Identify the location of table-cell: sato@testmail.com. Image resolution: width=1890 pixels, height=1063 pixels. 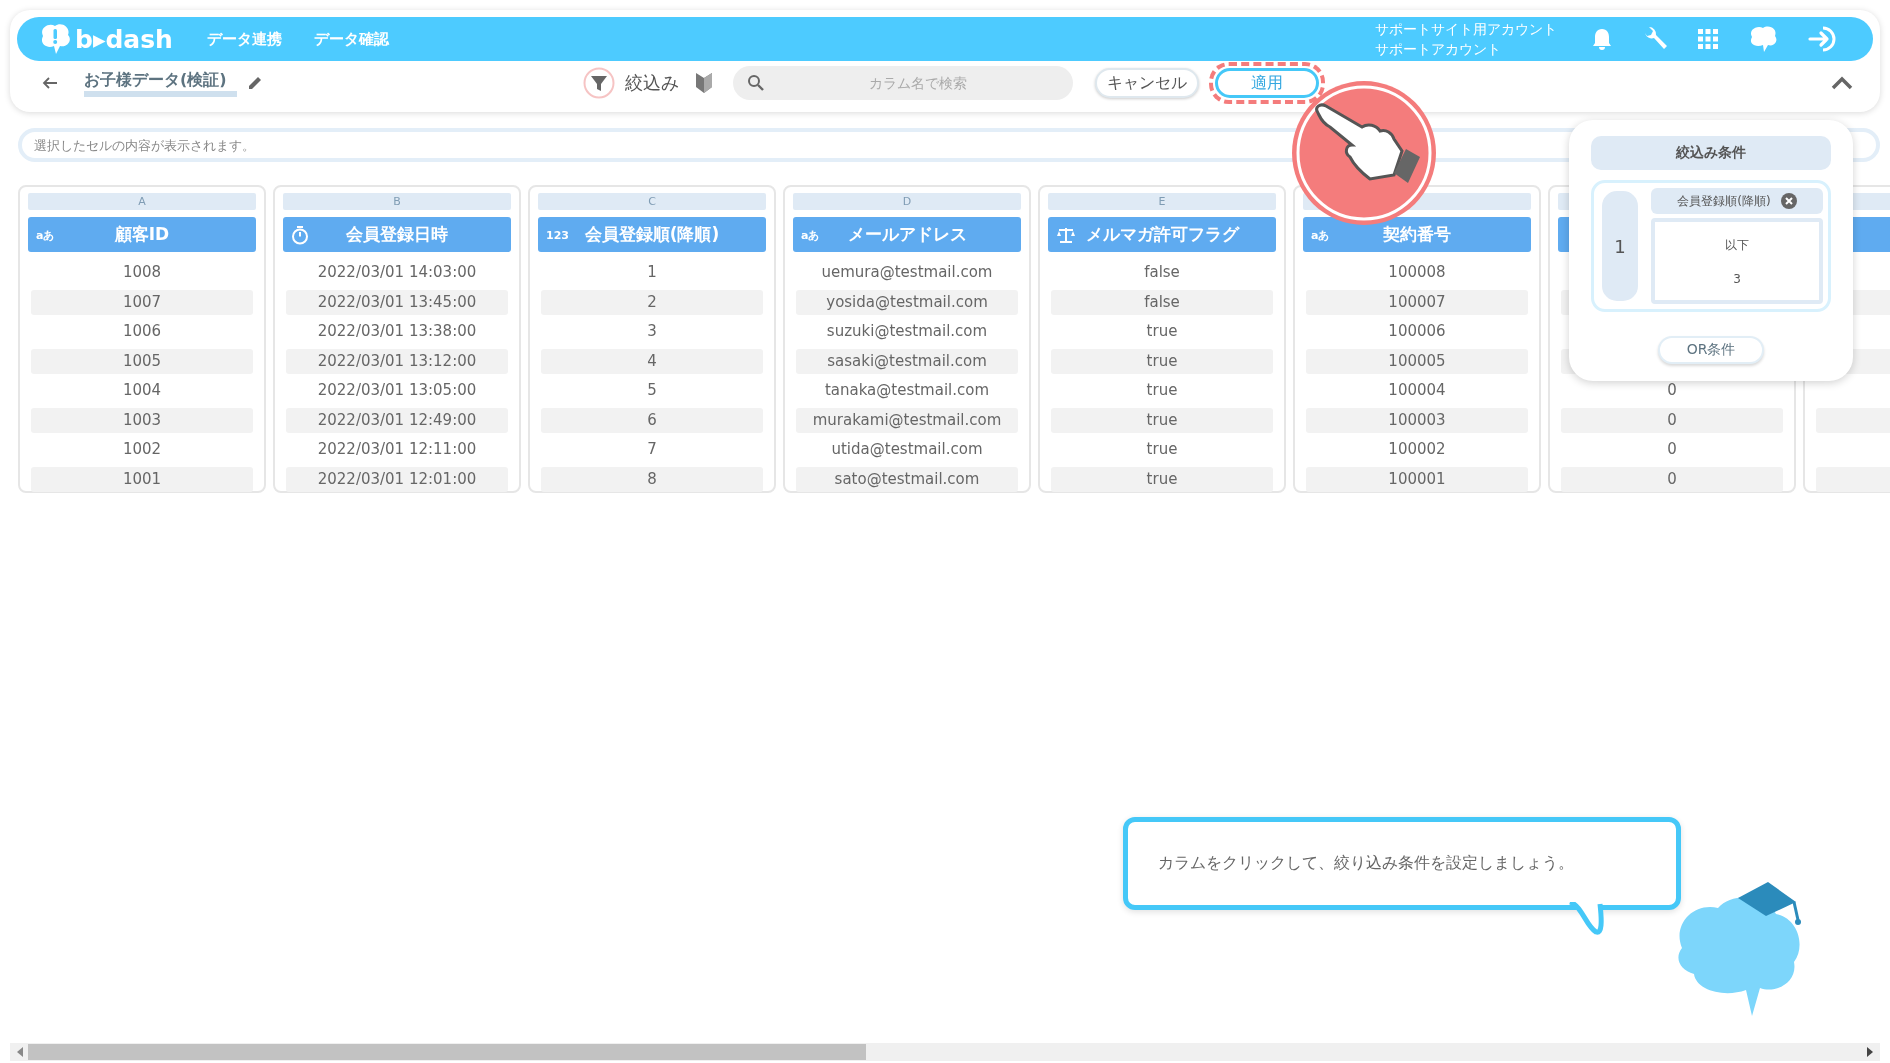
(907, 479).